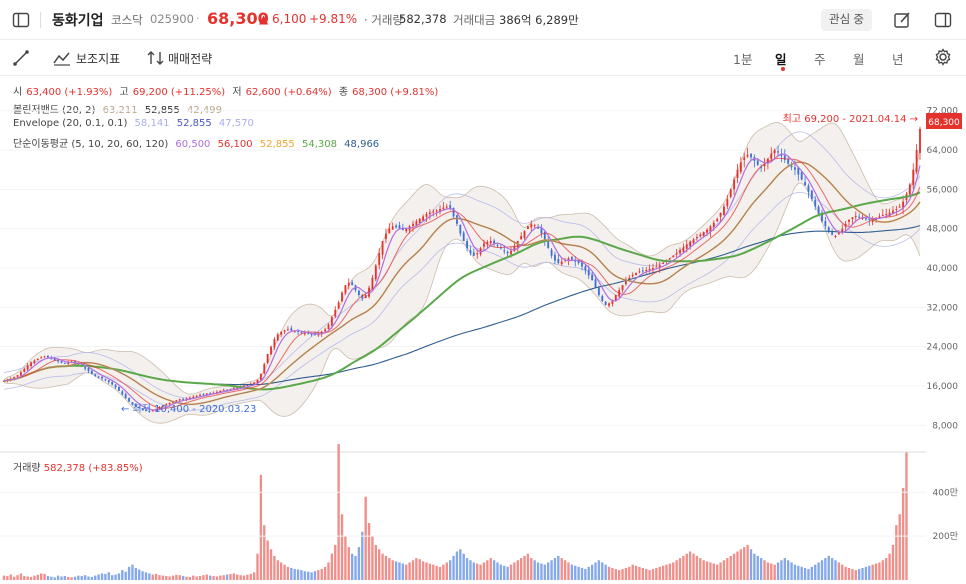 This screenshot has width=966, height=584. Describe the element at coordinates (62, 58) in the screenshot. I see `indicator-icon` at that location.